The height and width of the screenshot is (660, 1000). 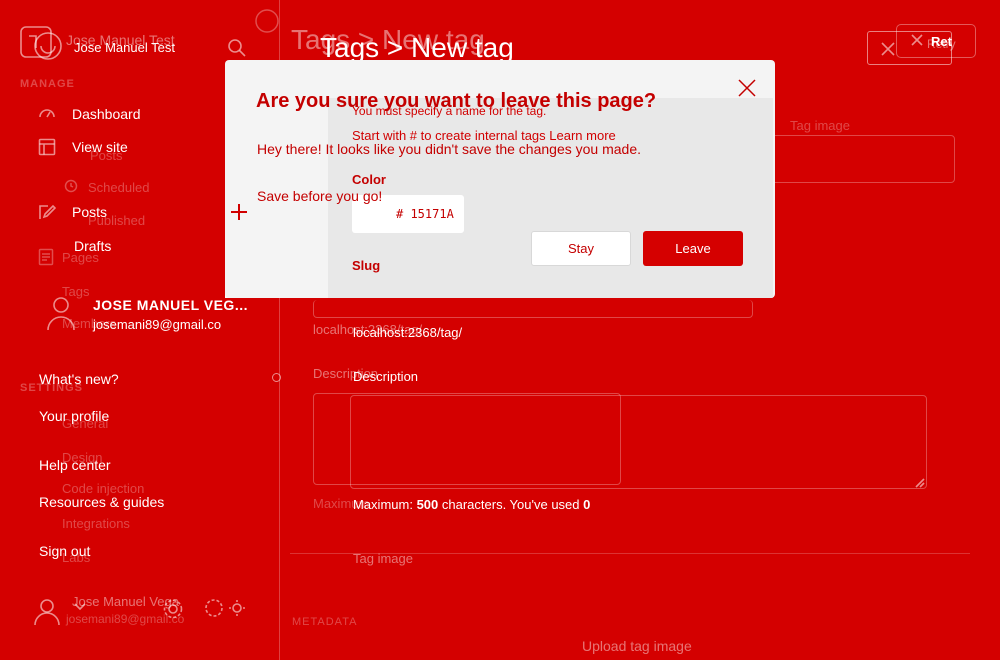 What do you see at coordinates (80, 257) in the screenshot?
I see `sidebar-item-pages: Pages` at bounding box center [80, 257].